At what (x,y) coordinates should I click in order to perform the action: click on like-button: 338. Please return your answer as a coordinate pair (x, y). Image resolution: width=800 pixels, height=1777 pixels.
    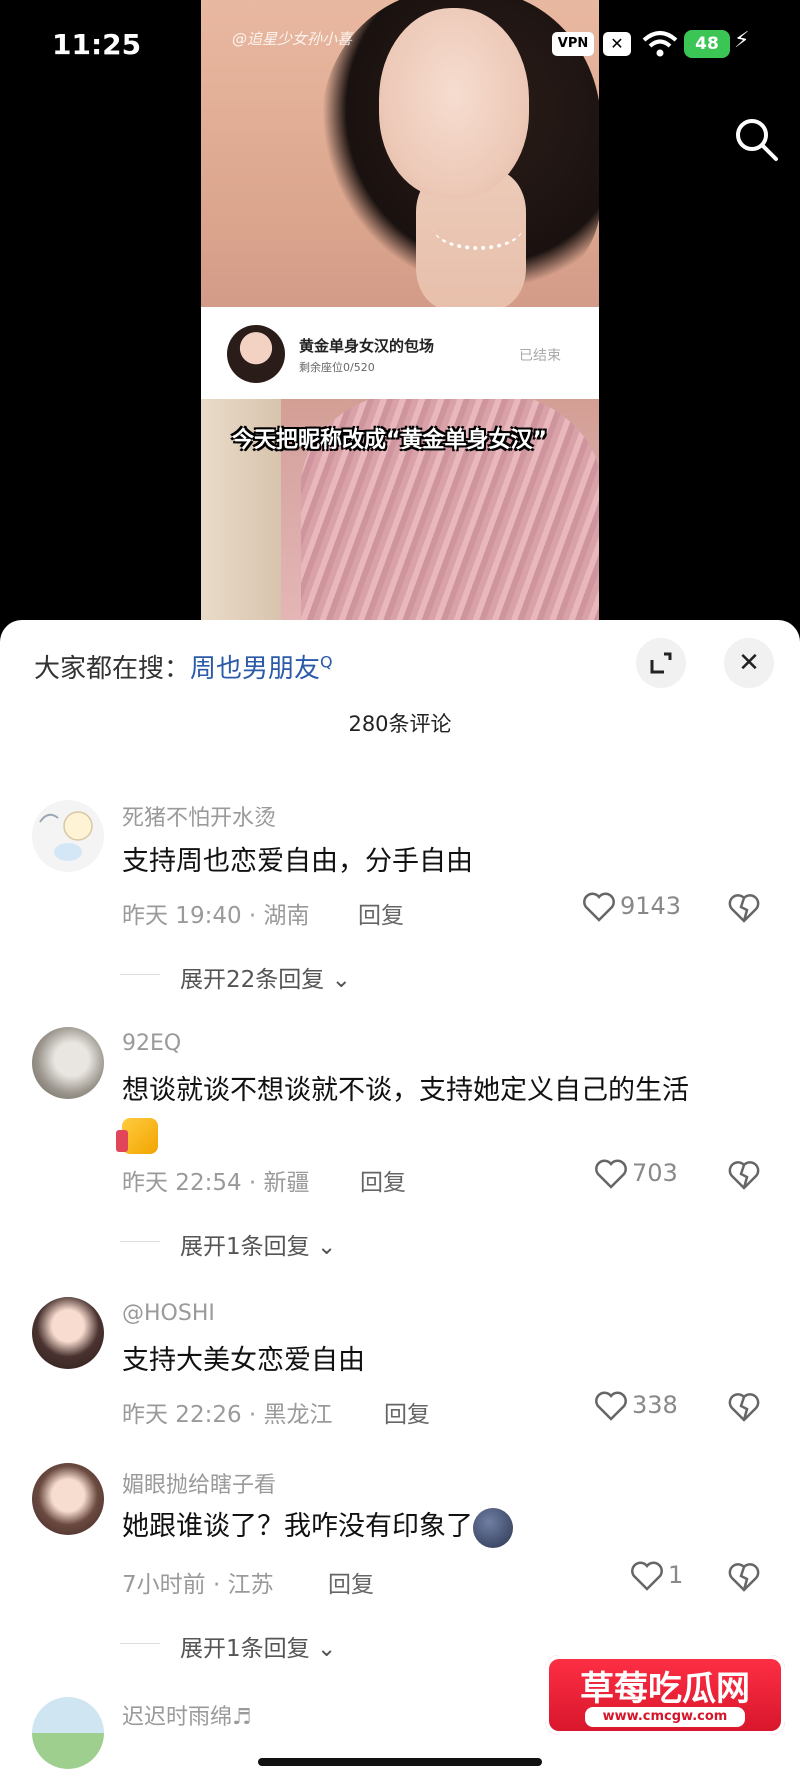
    Looking at the image, I should click on (636, 1406).